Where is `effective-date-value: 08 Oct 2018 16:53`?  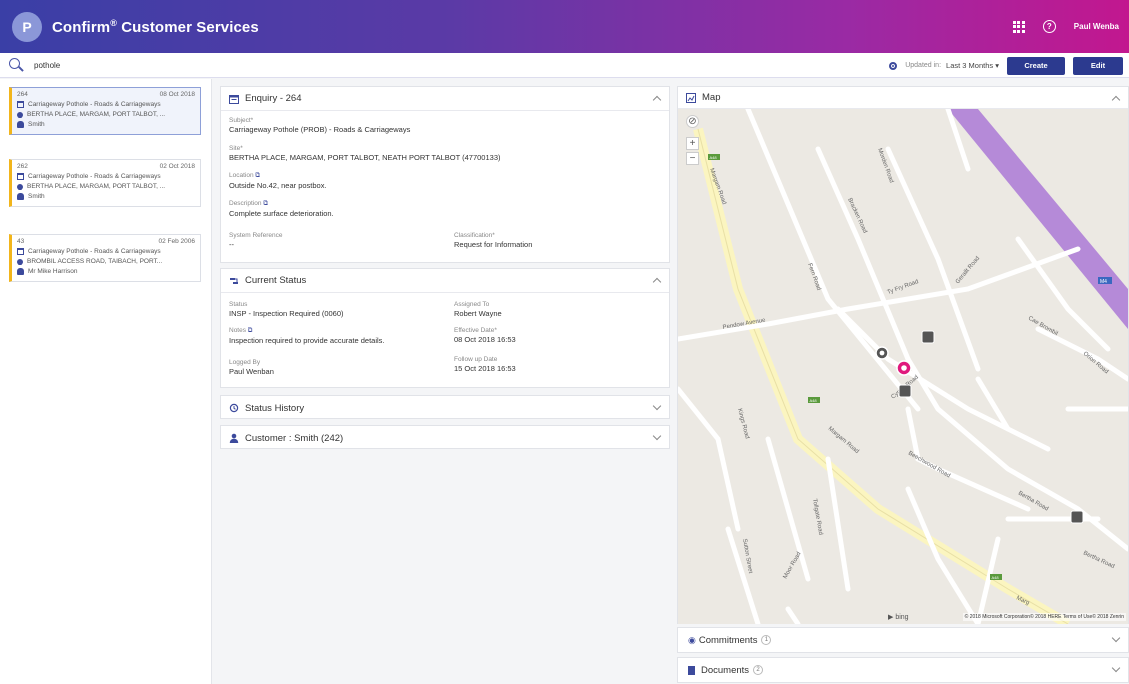 effective-date-value: 08 Oct 2018 16:53 is located at coordinates (485, 339).